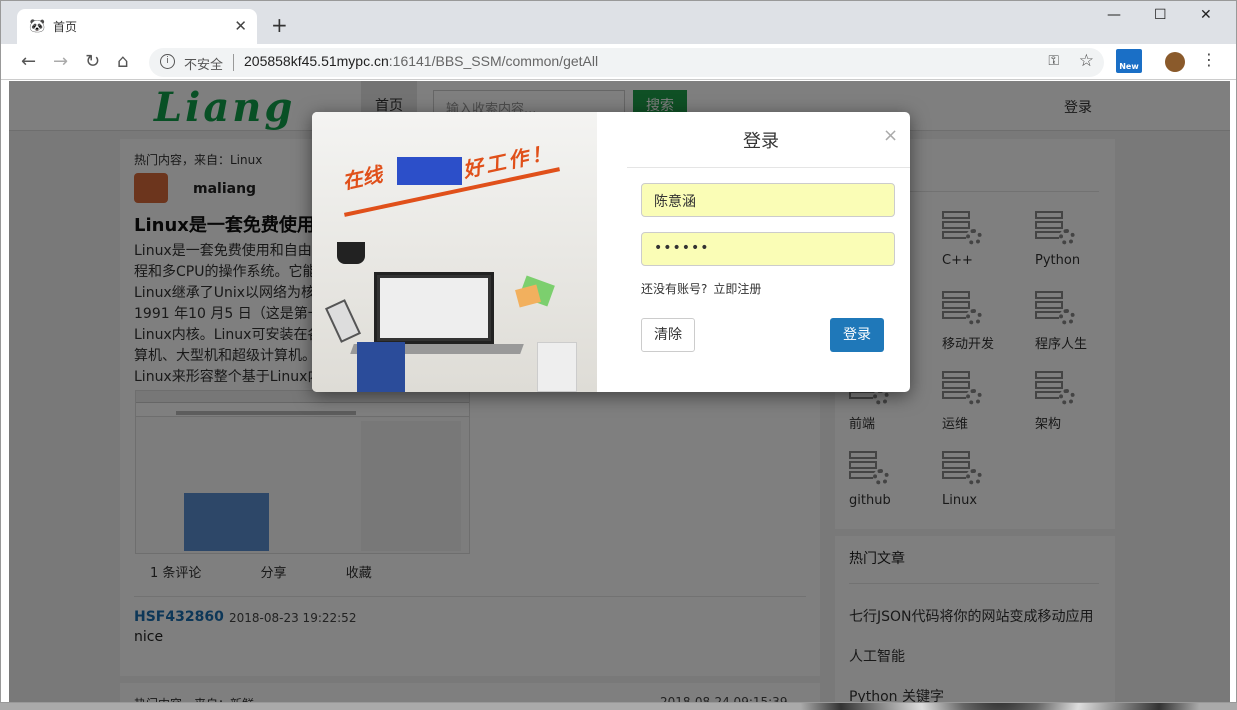 This screenshot has width=1237, height=710. Describe the element at coordinates (761, 141) in the screenshot. I see `modal-title: 登录` at that location.